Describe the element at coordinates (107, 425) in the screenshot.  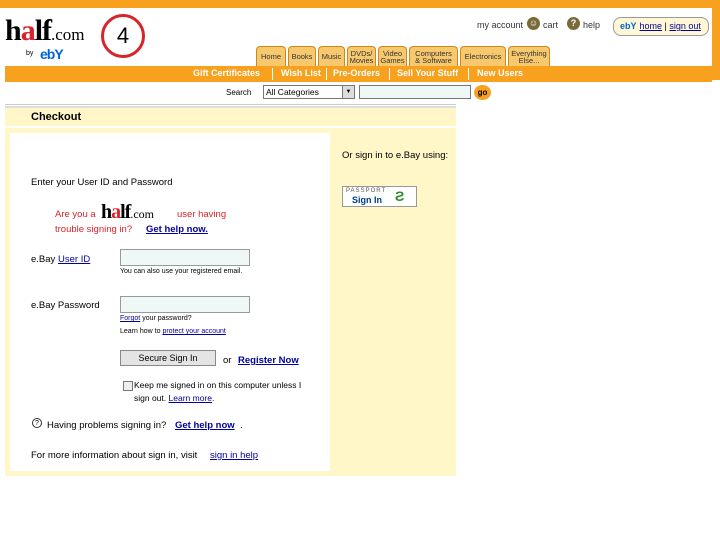
I see `having-problems-text: Having problems signing in?` at that location.